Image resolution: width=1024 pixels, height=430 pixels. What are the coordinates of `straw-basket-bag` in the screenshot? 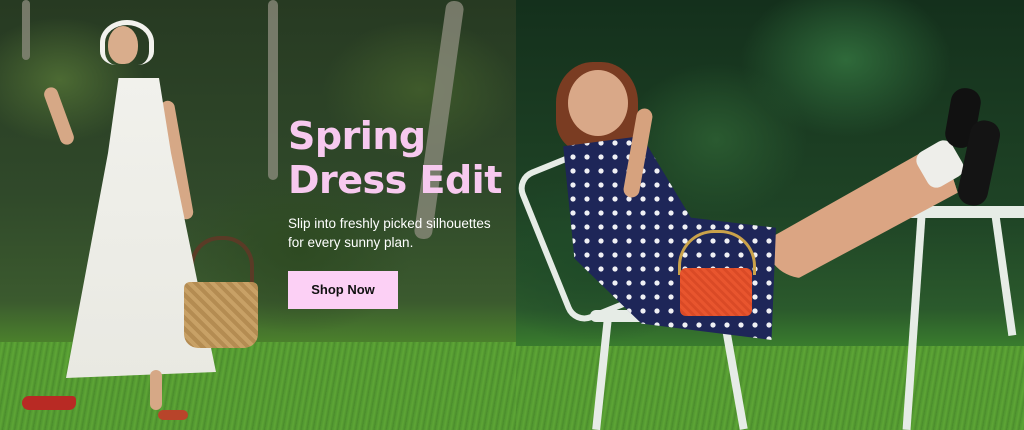 It's located at (221, 315).